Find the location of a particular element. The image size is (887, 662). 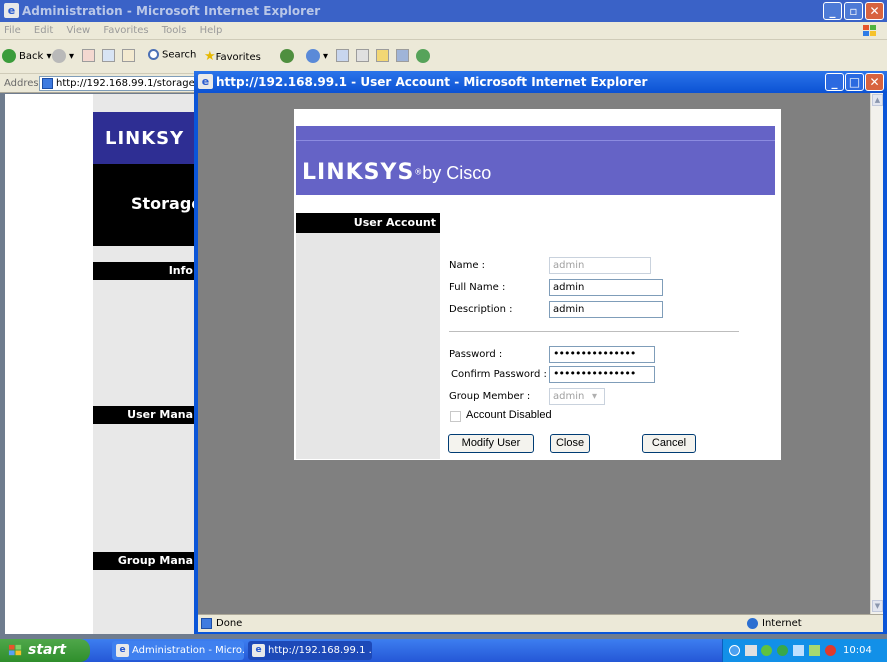

refresh-icon is located at coordinates (108, 55).